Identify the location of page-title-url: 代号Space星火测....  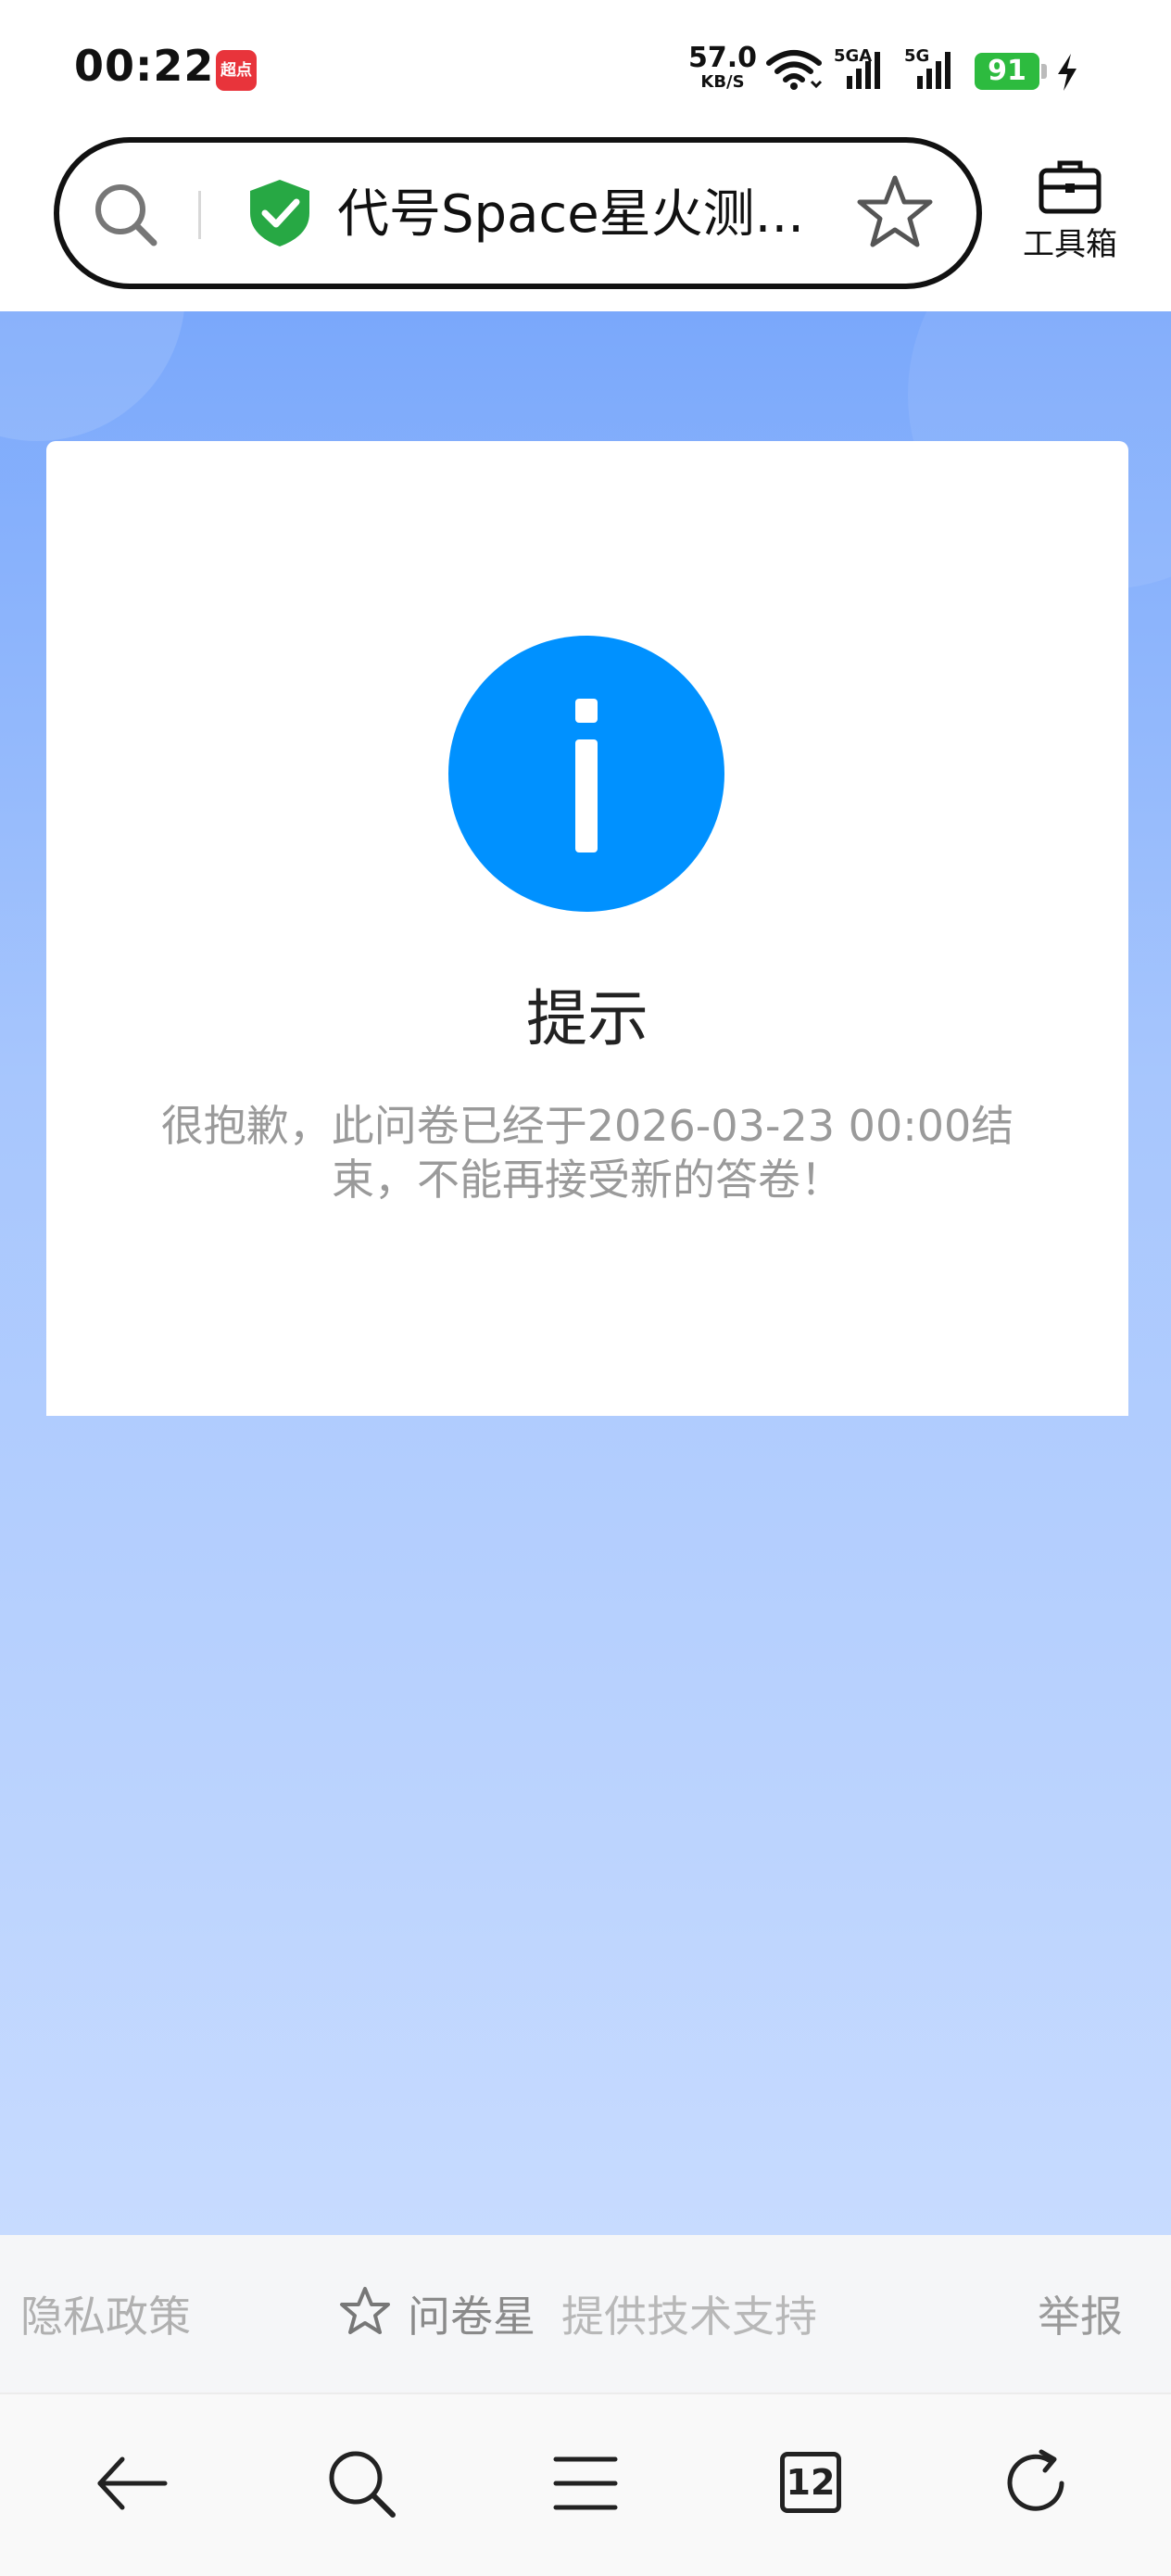
(597, 215).